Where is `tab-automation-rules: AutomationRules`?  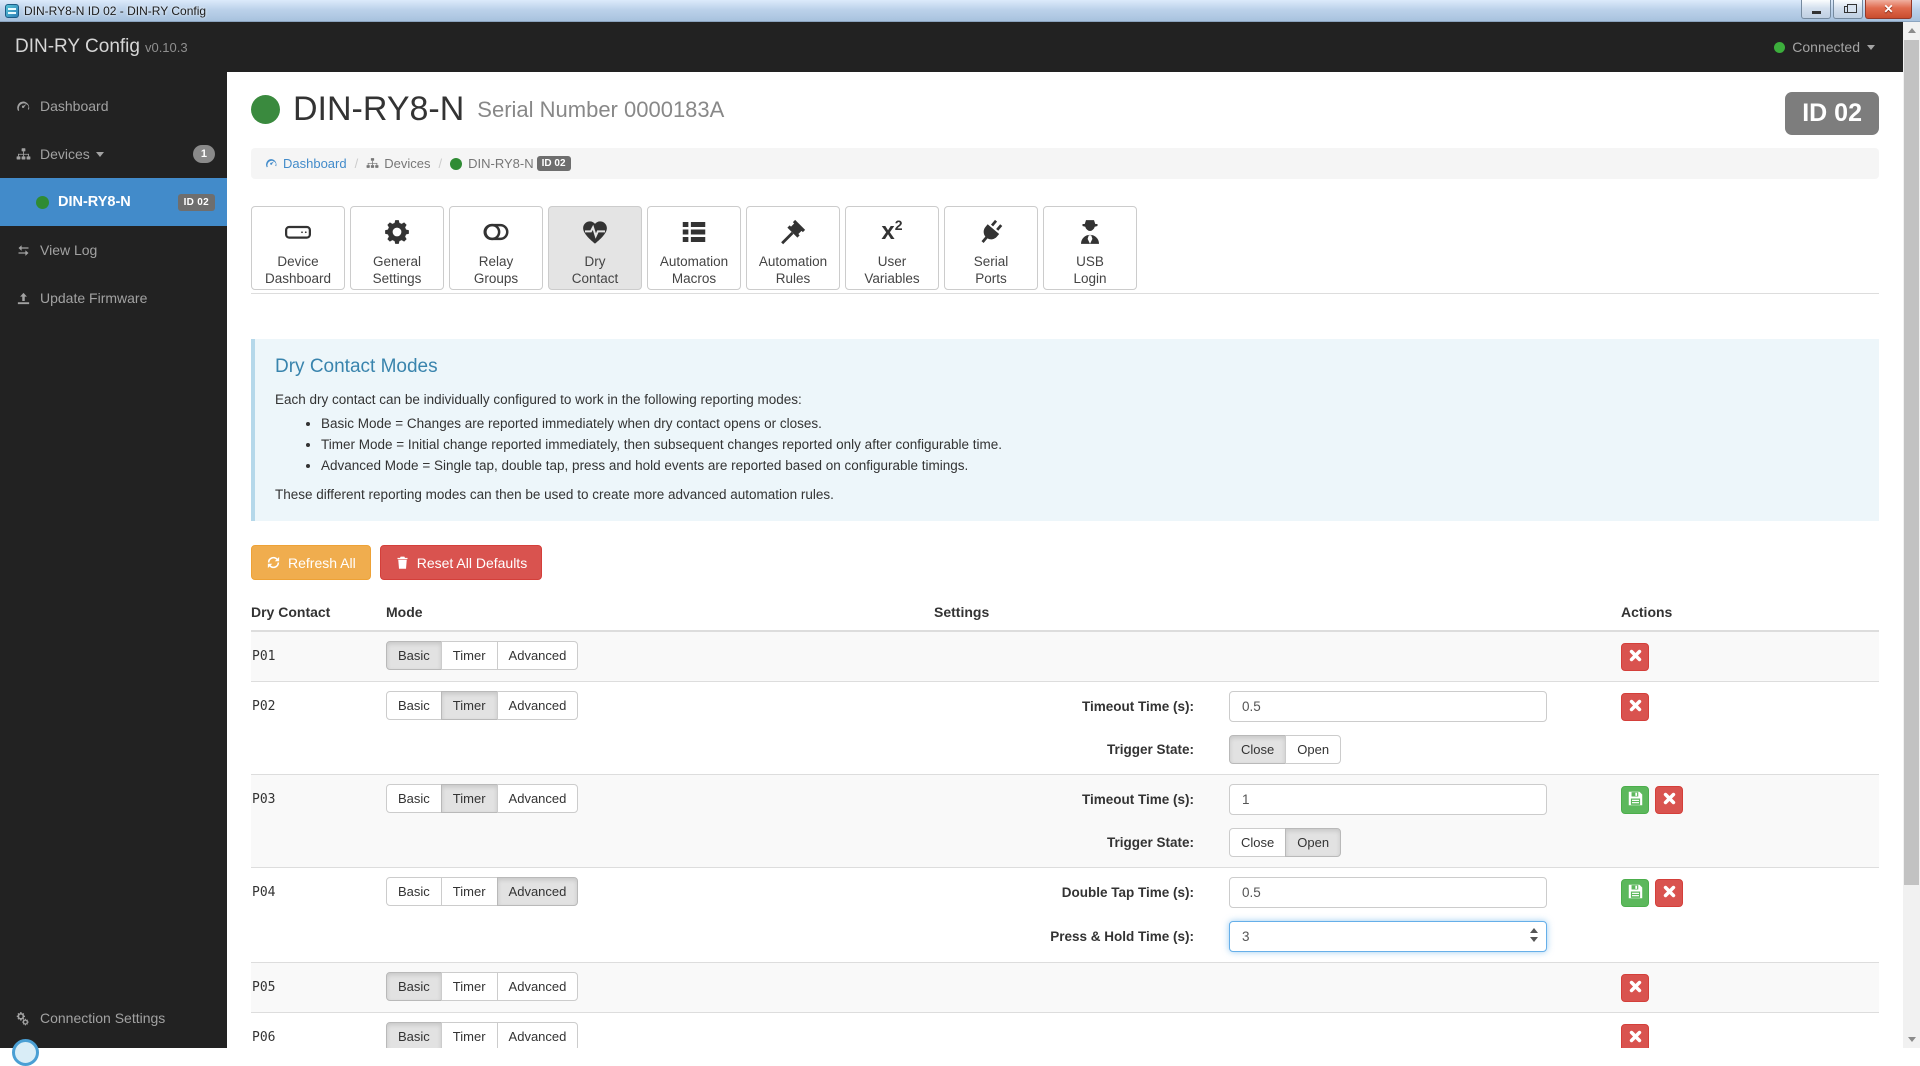 tab-automation-rules: AutomationRules is located at coordinates (793, 248).